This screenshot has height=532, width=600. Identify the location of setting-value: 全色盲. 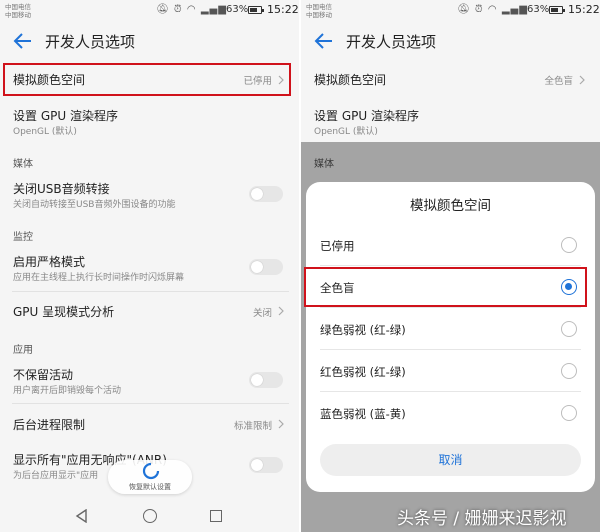
(558, 81).